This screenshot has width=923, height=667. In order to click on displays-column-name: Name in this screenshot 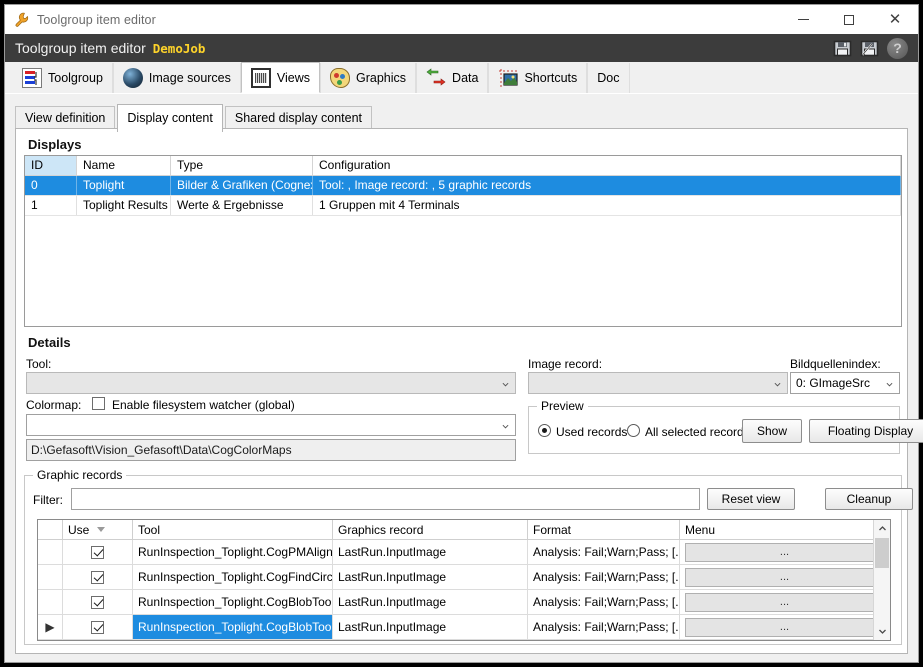, I will do `click(124, 165)`.